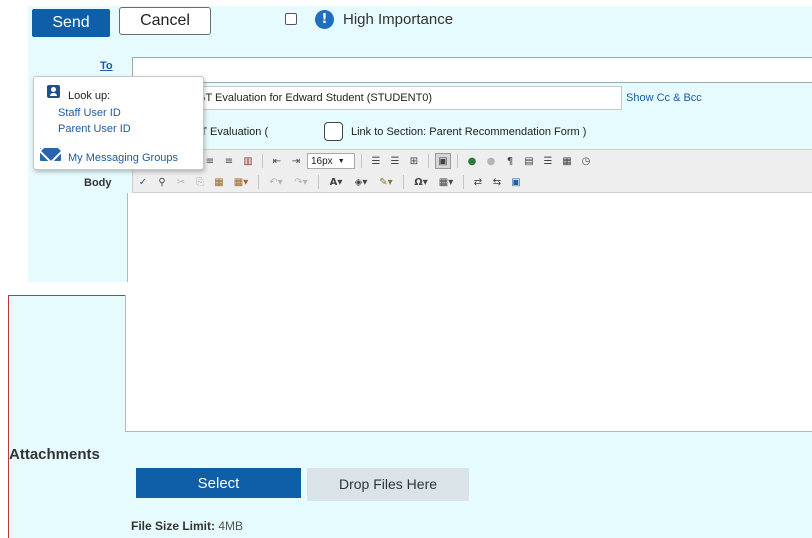  Describe the element at coordinates (398, 19) in the screenshot. I see `high-importance-label: High Importance` at that location.